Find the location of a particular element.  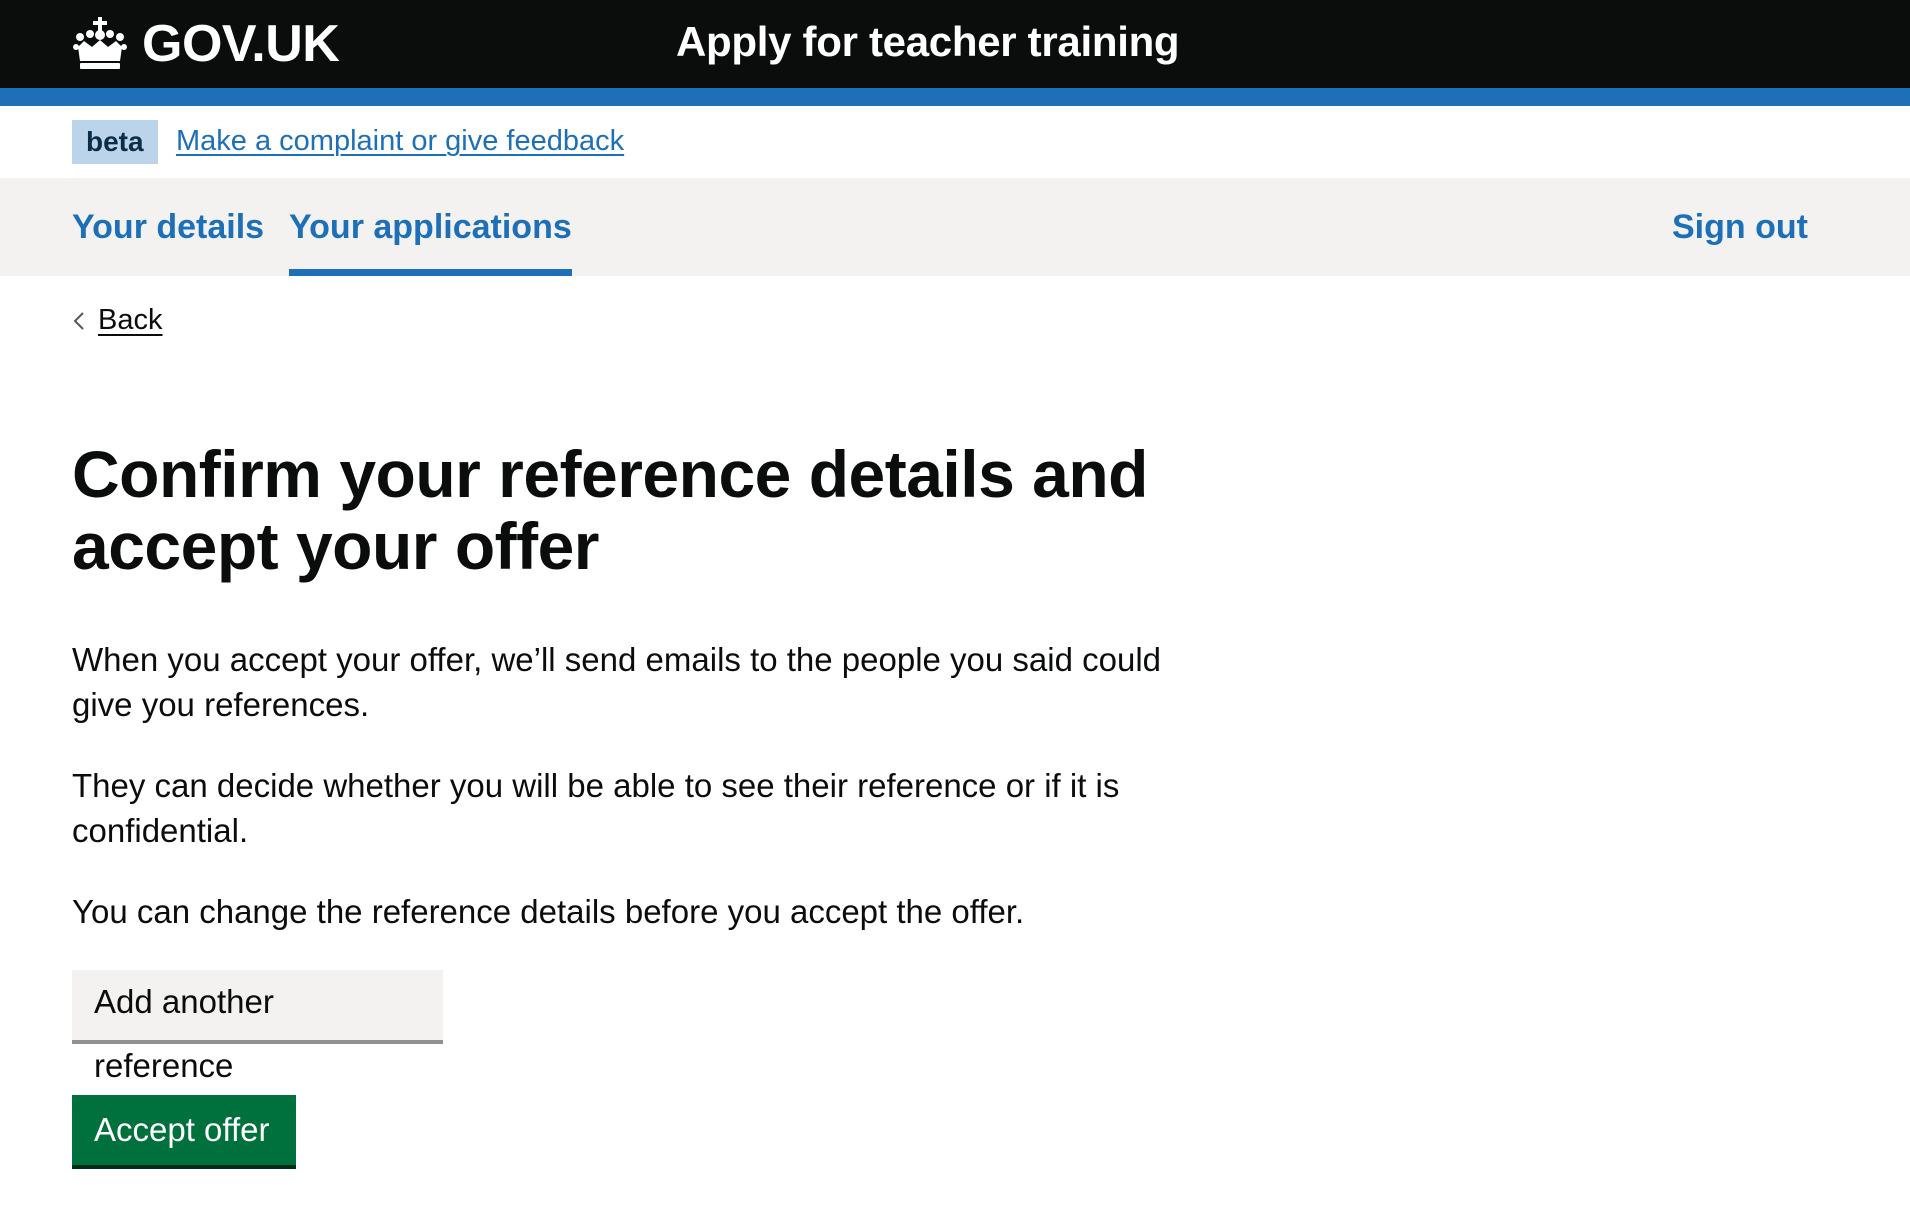

primary-navigation: Your details Your applications Sign out is located at coordinates (955, 227).